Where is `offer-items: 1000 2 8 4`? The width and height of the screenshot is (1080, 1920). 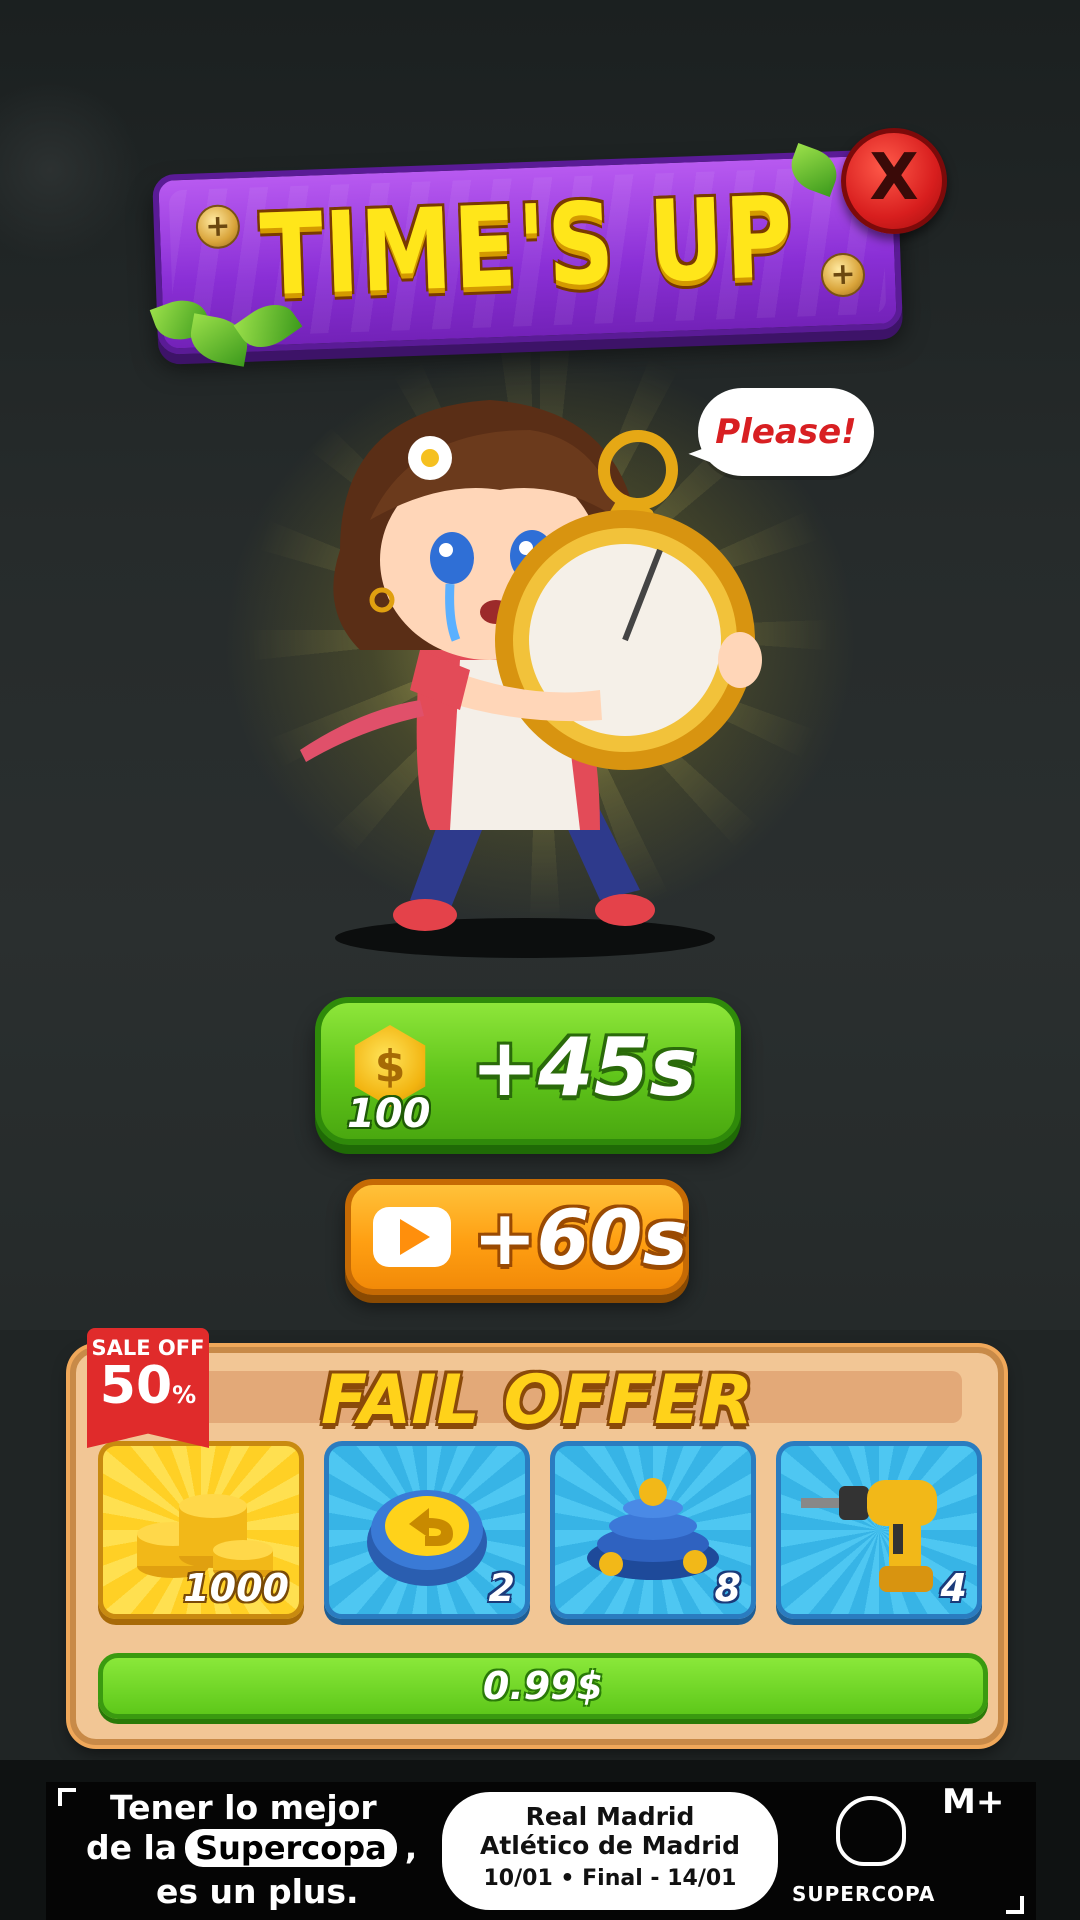 offer-items: 1000 2 8 4 is located at coordinates (543, 1530).